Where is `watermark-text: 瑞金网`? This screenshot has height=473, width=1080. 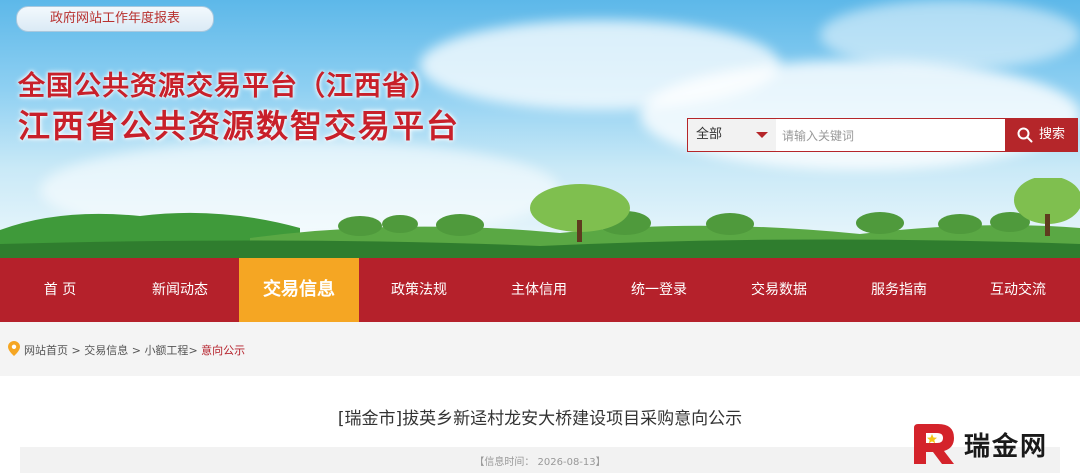 watermark-text: 瑞金网 is located at coordinates (1006, 447).